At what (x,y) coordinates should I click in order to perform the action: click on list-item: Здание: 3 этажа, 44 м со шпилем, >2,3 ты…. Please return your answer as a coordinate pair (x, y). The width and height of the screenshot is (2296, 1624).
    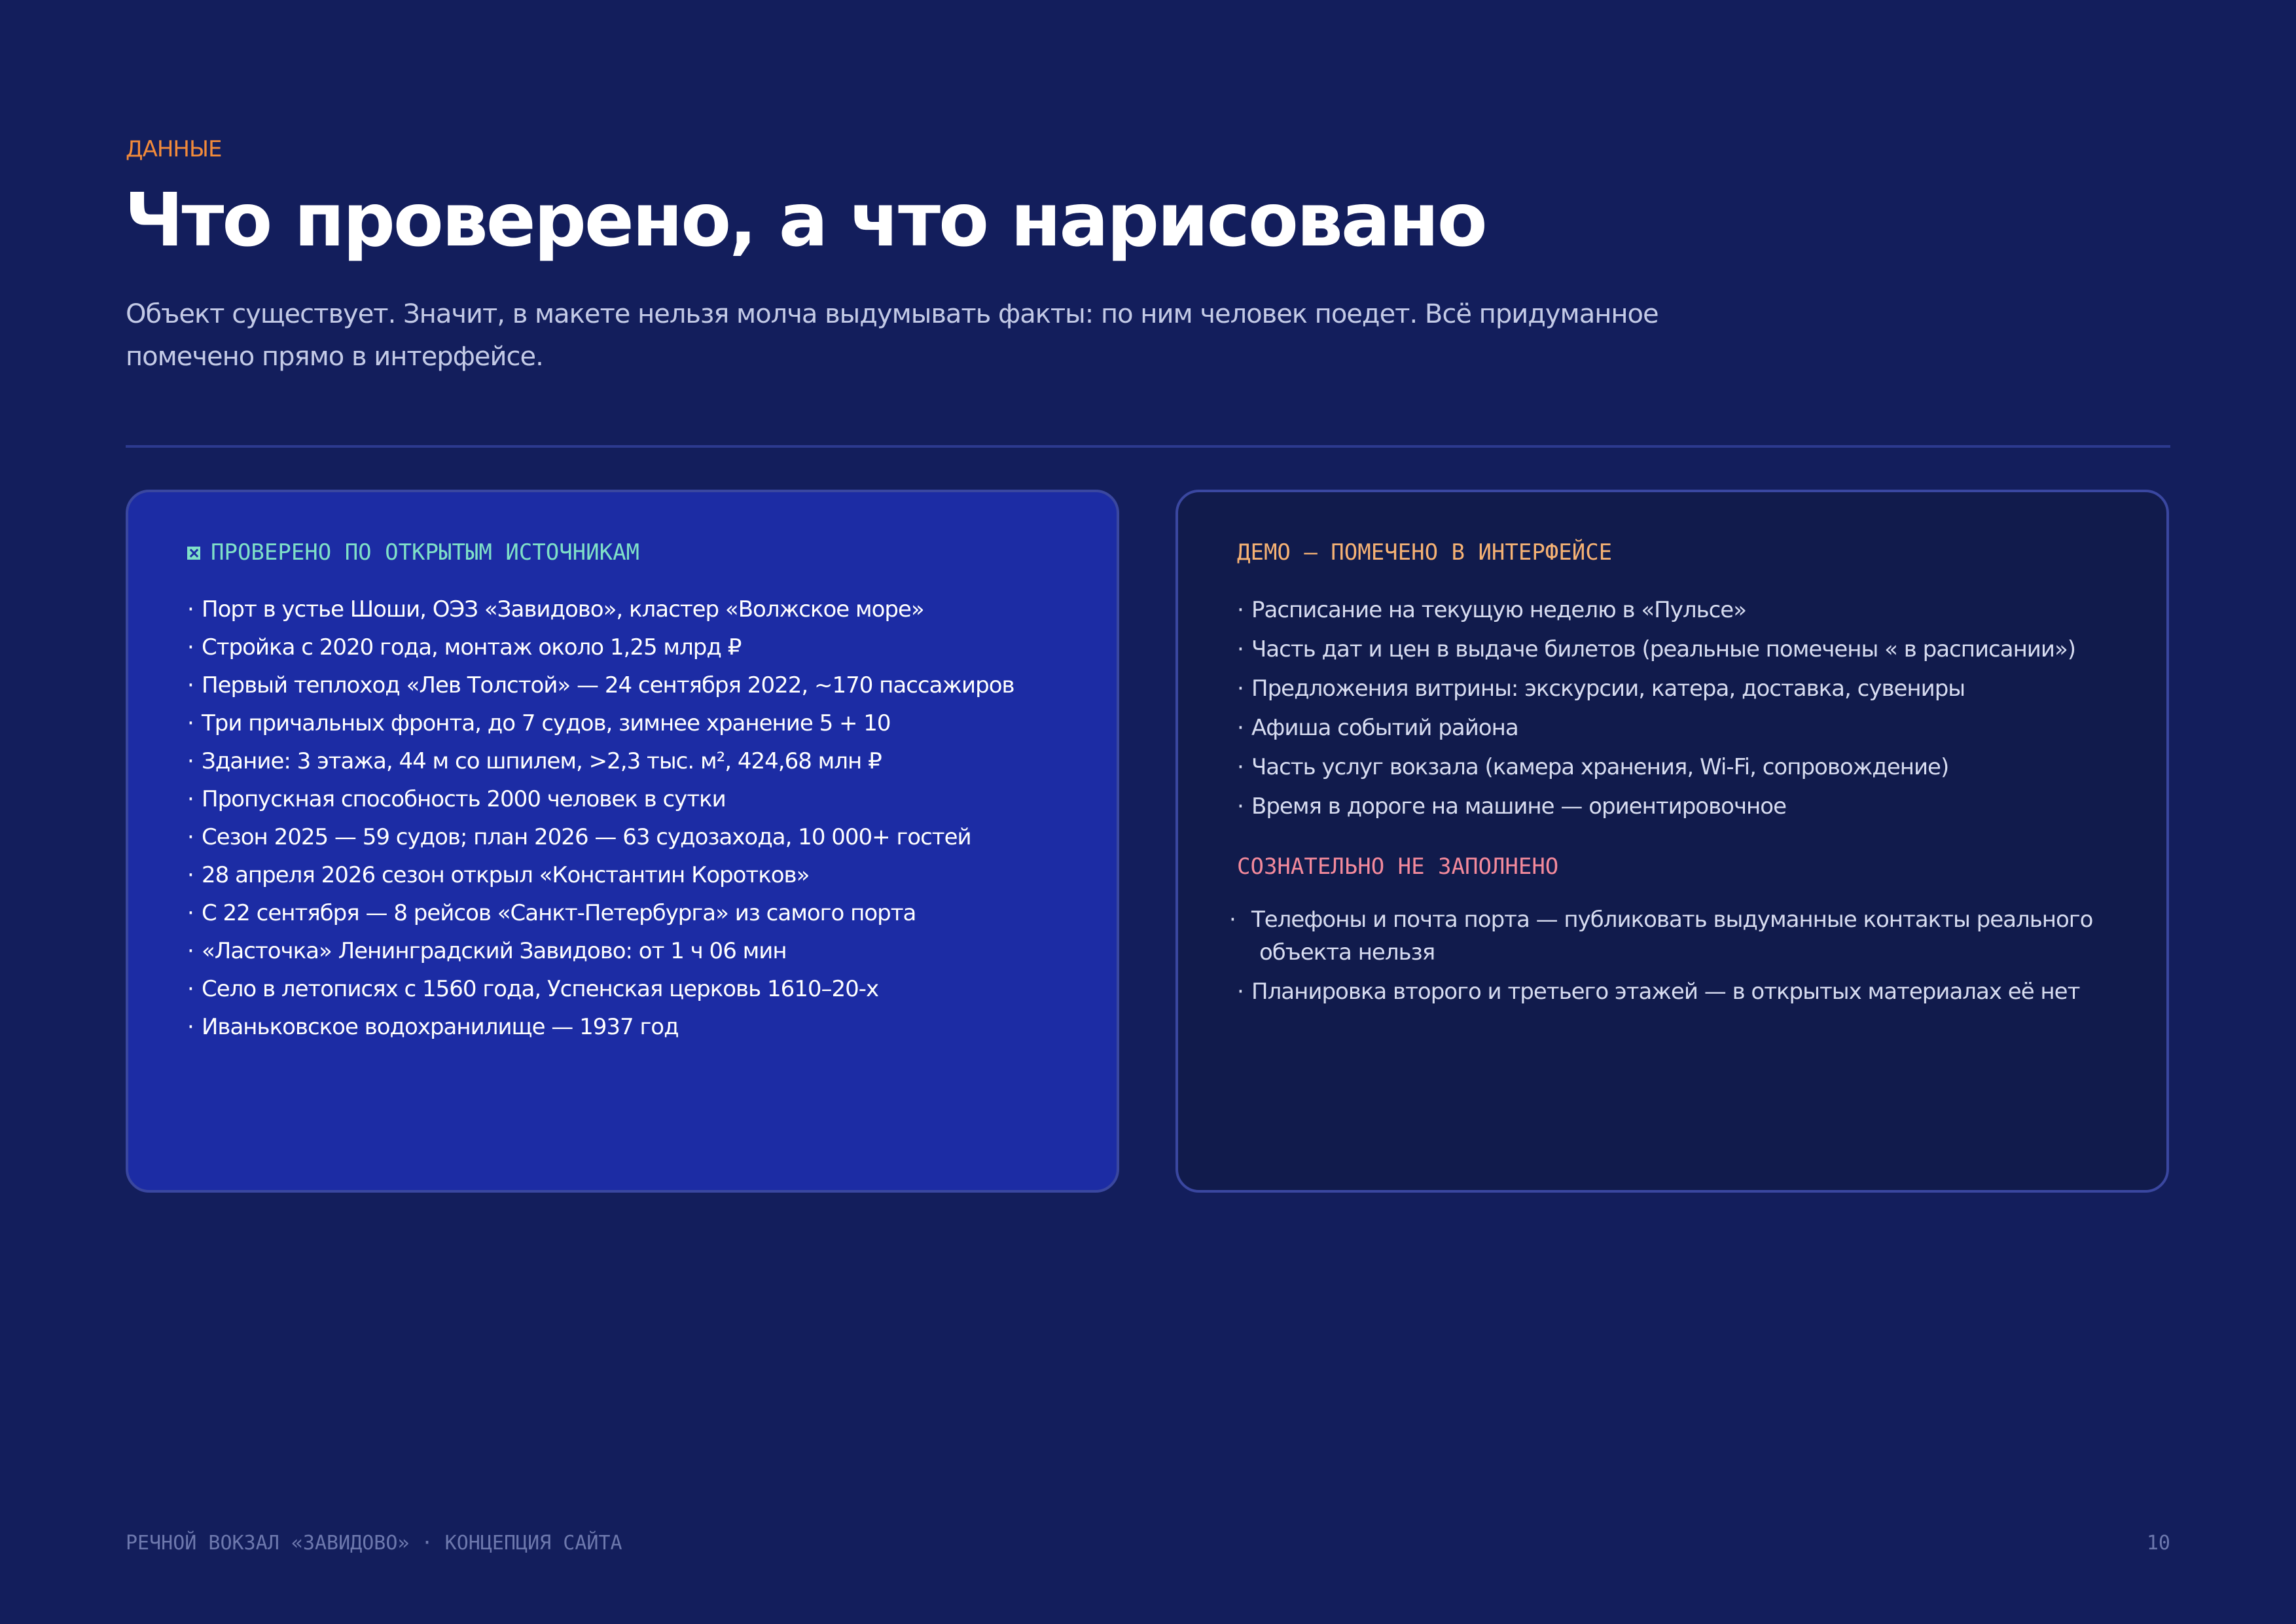
    Looking at the image, I should click on (600, 761).